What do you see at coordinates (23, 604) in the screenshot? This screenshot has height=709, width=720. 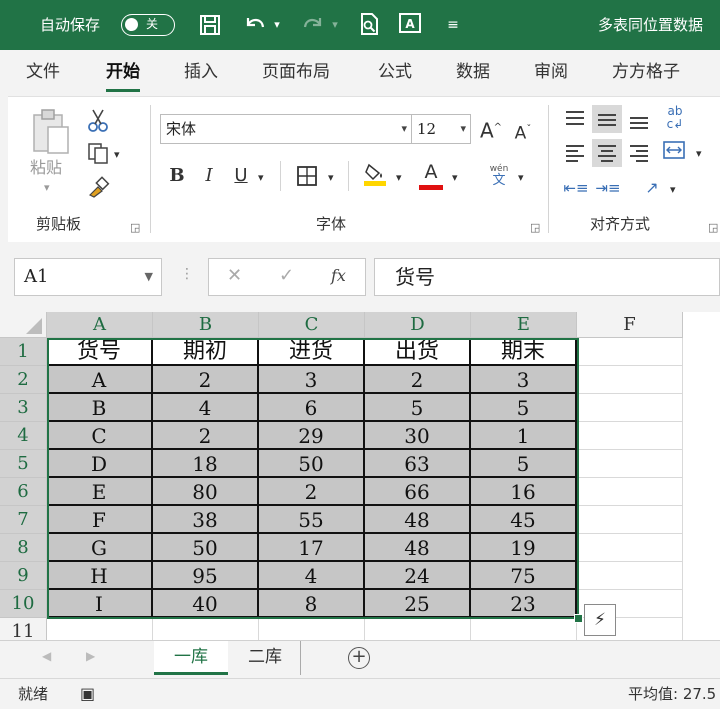 I see `row-header-10: 10` at bounding box center [23, 604].